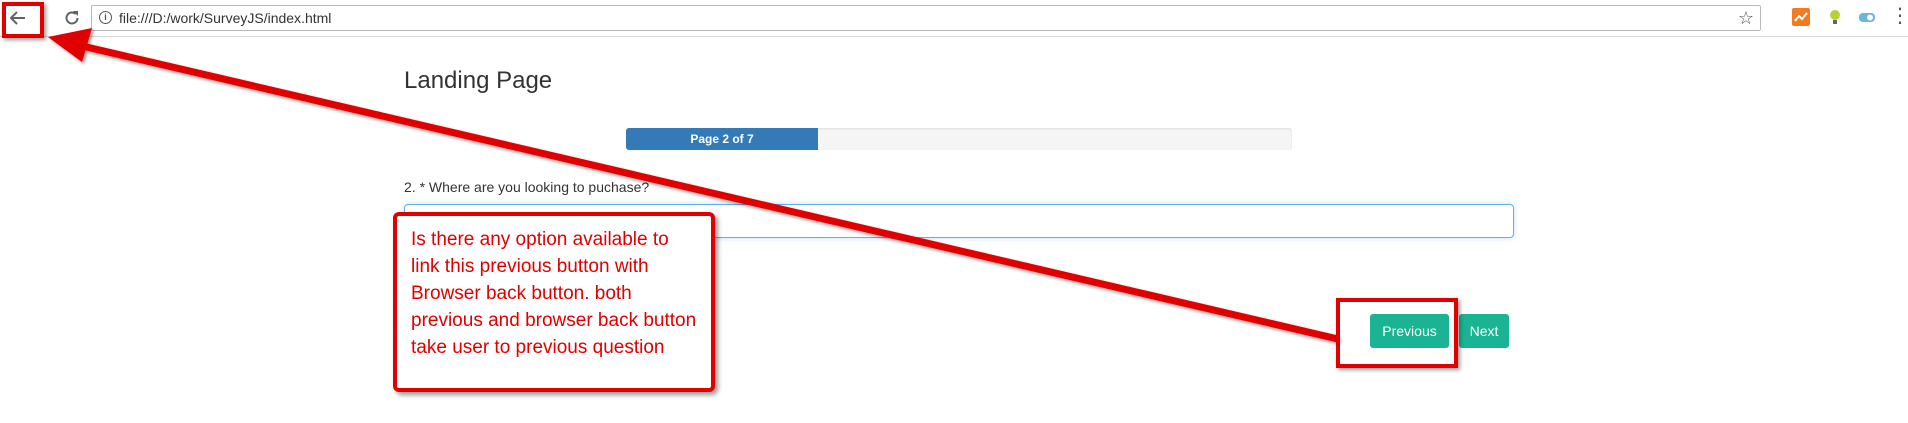 Image resolution: width=1908 pixels, height=423 pixels. What do you see at coordinates (1397, 333) in the screenshot?
I see `annotation-previous-highlight` at bounding box center [1397, 333].